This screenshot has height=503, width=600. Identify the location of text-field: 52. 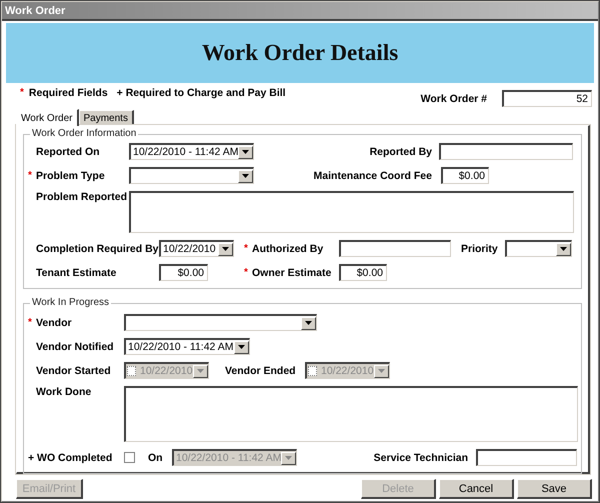
(547, 98).